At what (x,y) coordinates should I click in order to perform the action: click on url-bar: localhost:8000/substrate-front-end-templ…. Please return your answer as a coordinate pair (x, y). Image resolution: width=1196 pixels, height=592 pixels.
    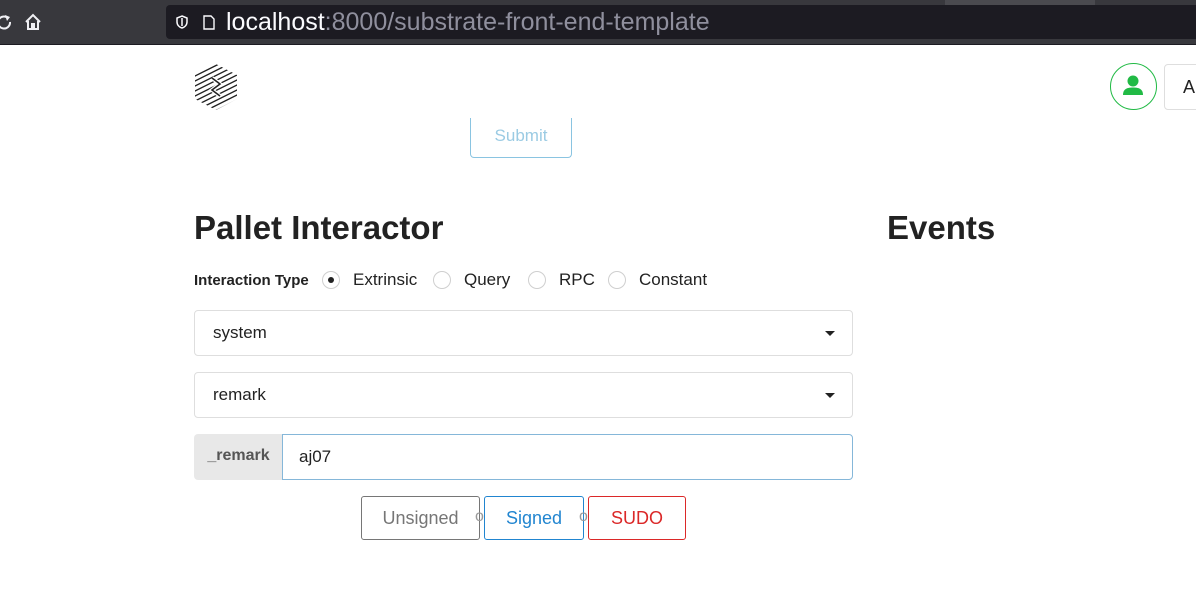
    Looking at the image, I should click on (681, 22).